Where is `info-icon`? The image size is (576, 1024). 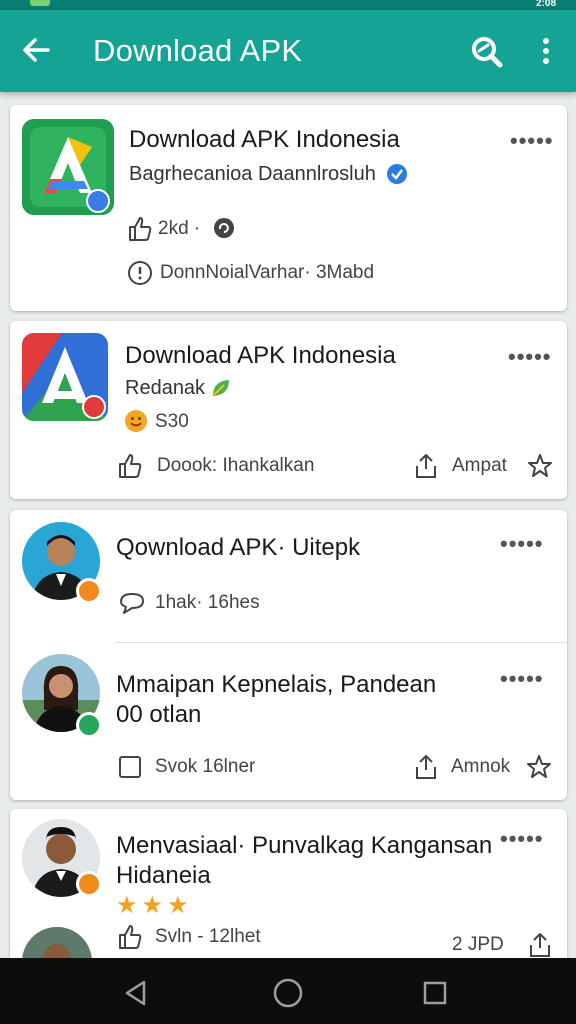 info-icon is located at coordinates (140, 273).